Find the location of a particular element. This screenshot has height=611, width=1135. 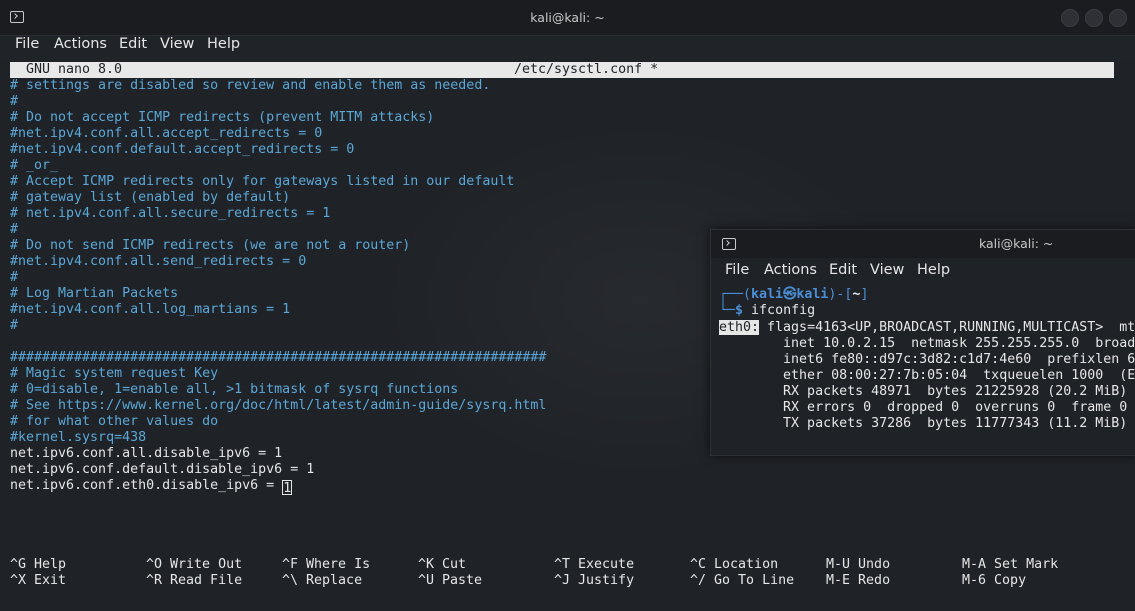

shortcut-key: ^J is located at coordinates (562, 580).